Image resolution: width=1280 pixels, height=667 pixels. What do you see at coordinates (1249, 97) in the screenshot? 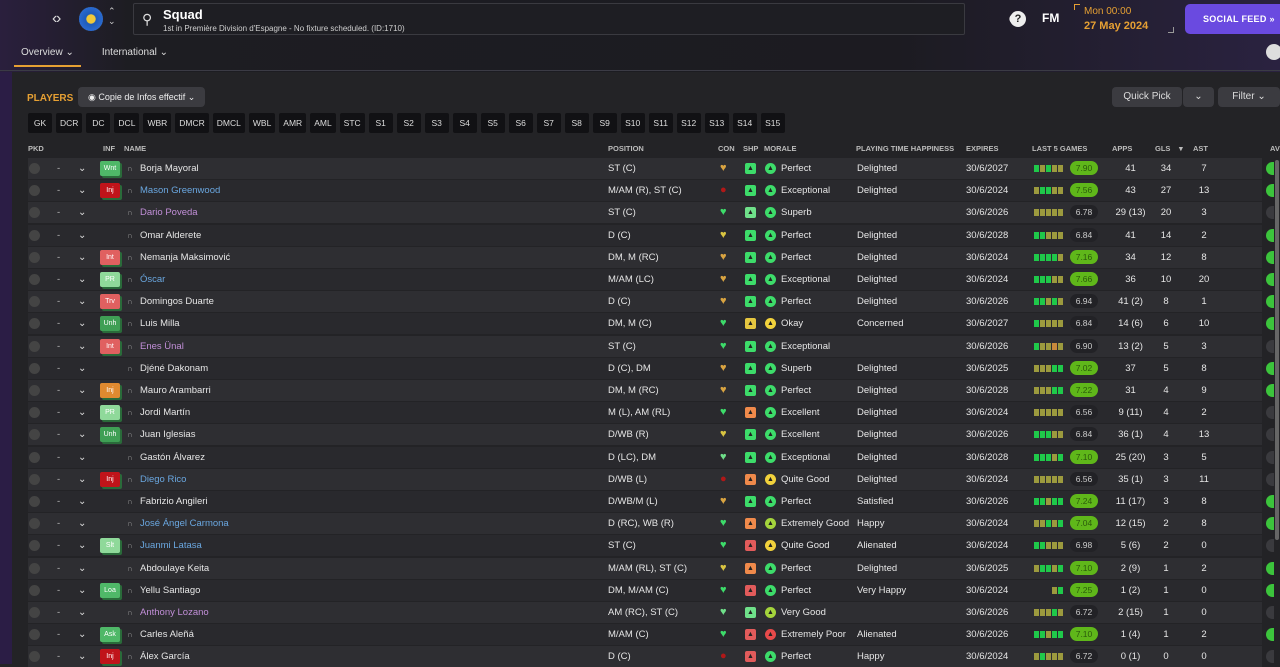
I see `filter-button: Filter ⌄` at bounding box center [1249, 97].